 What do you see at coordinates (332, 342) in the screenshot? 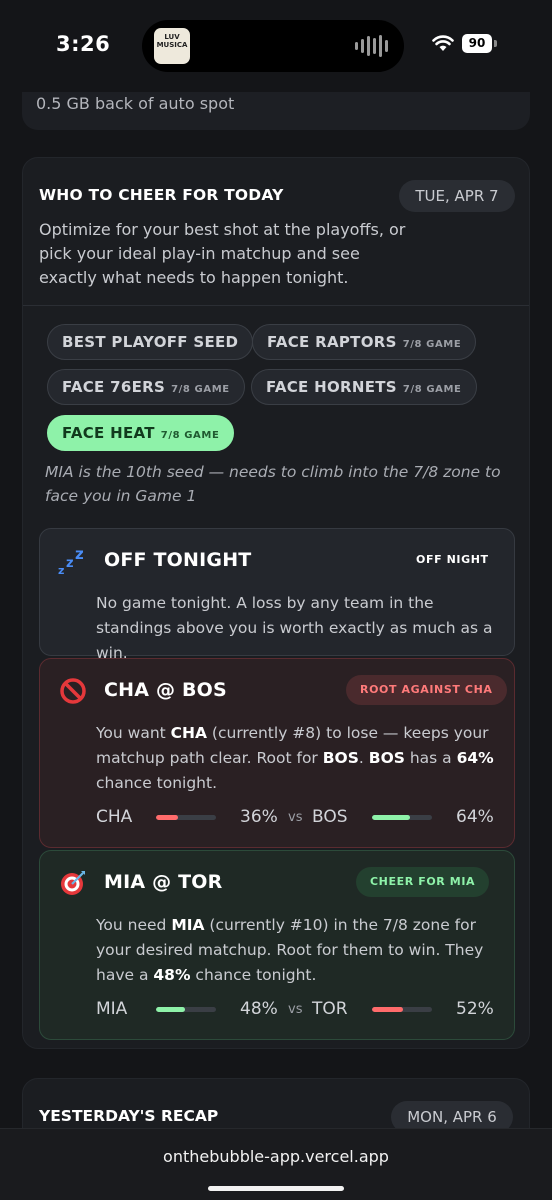
I see `chip-label: FACE RAPTORS` at bounding box center [332, 342].